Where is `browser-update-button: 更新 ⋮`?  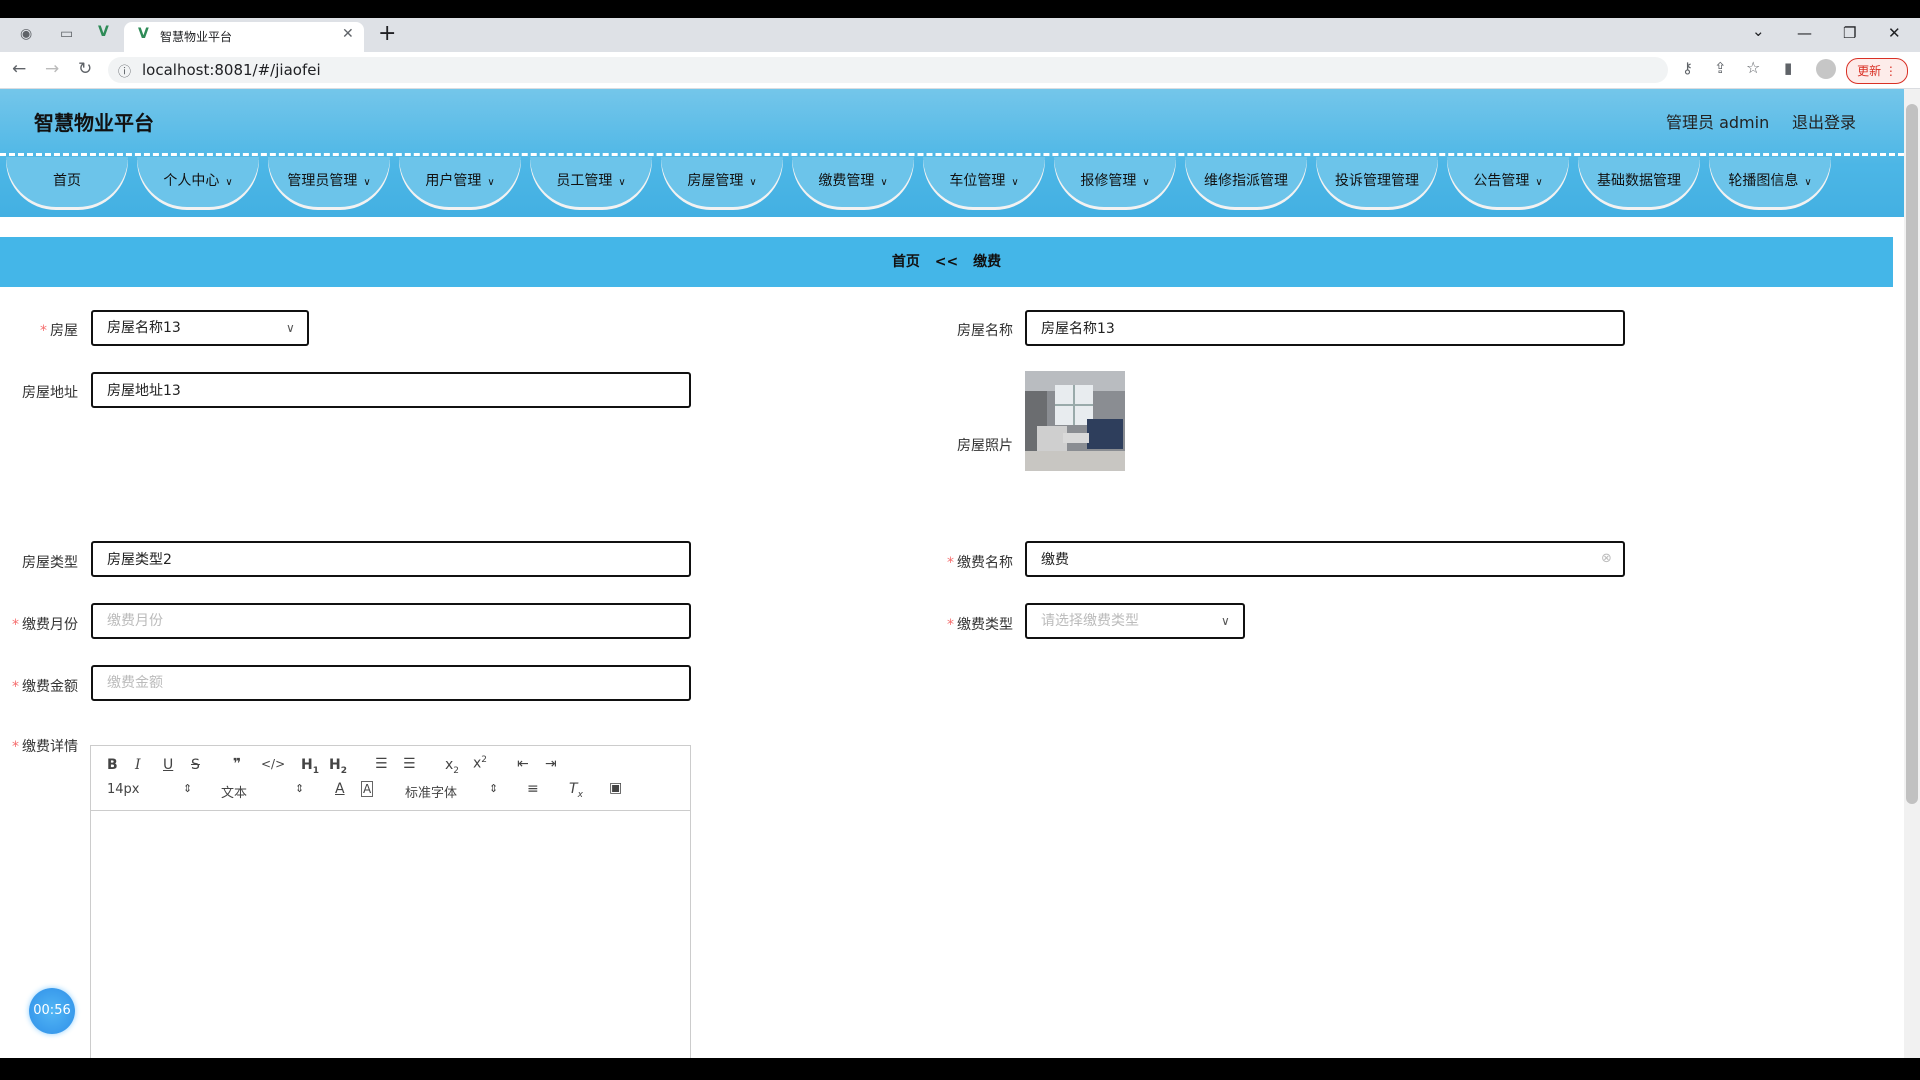 browser-update-button: 更新 ⋮ is located at coordinates (1877, 71).